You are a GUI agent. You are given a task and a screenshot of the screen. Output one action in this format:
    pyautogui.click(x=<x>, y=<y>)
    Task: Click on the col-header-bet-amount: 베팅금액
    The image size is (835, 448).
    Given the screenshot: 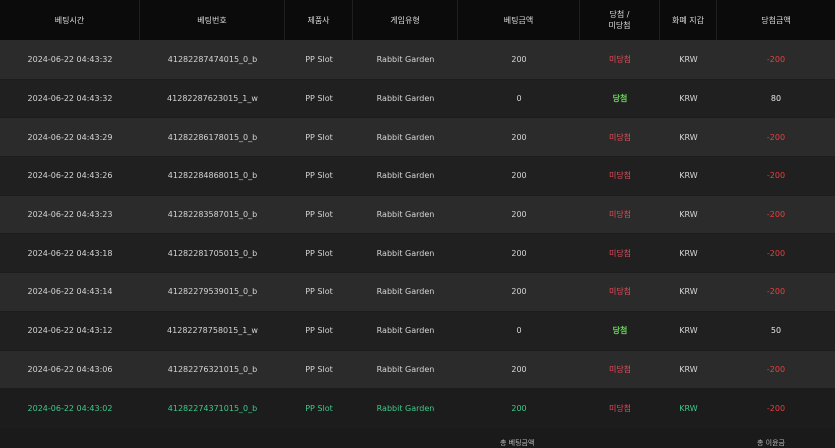 What is the action you would take?
    pyautogui.click(x=519, y=20)
    